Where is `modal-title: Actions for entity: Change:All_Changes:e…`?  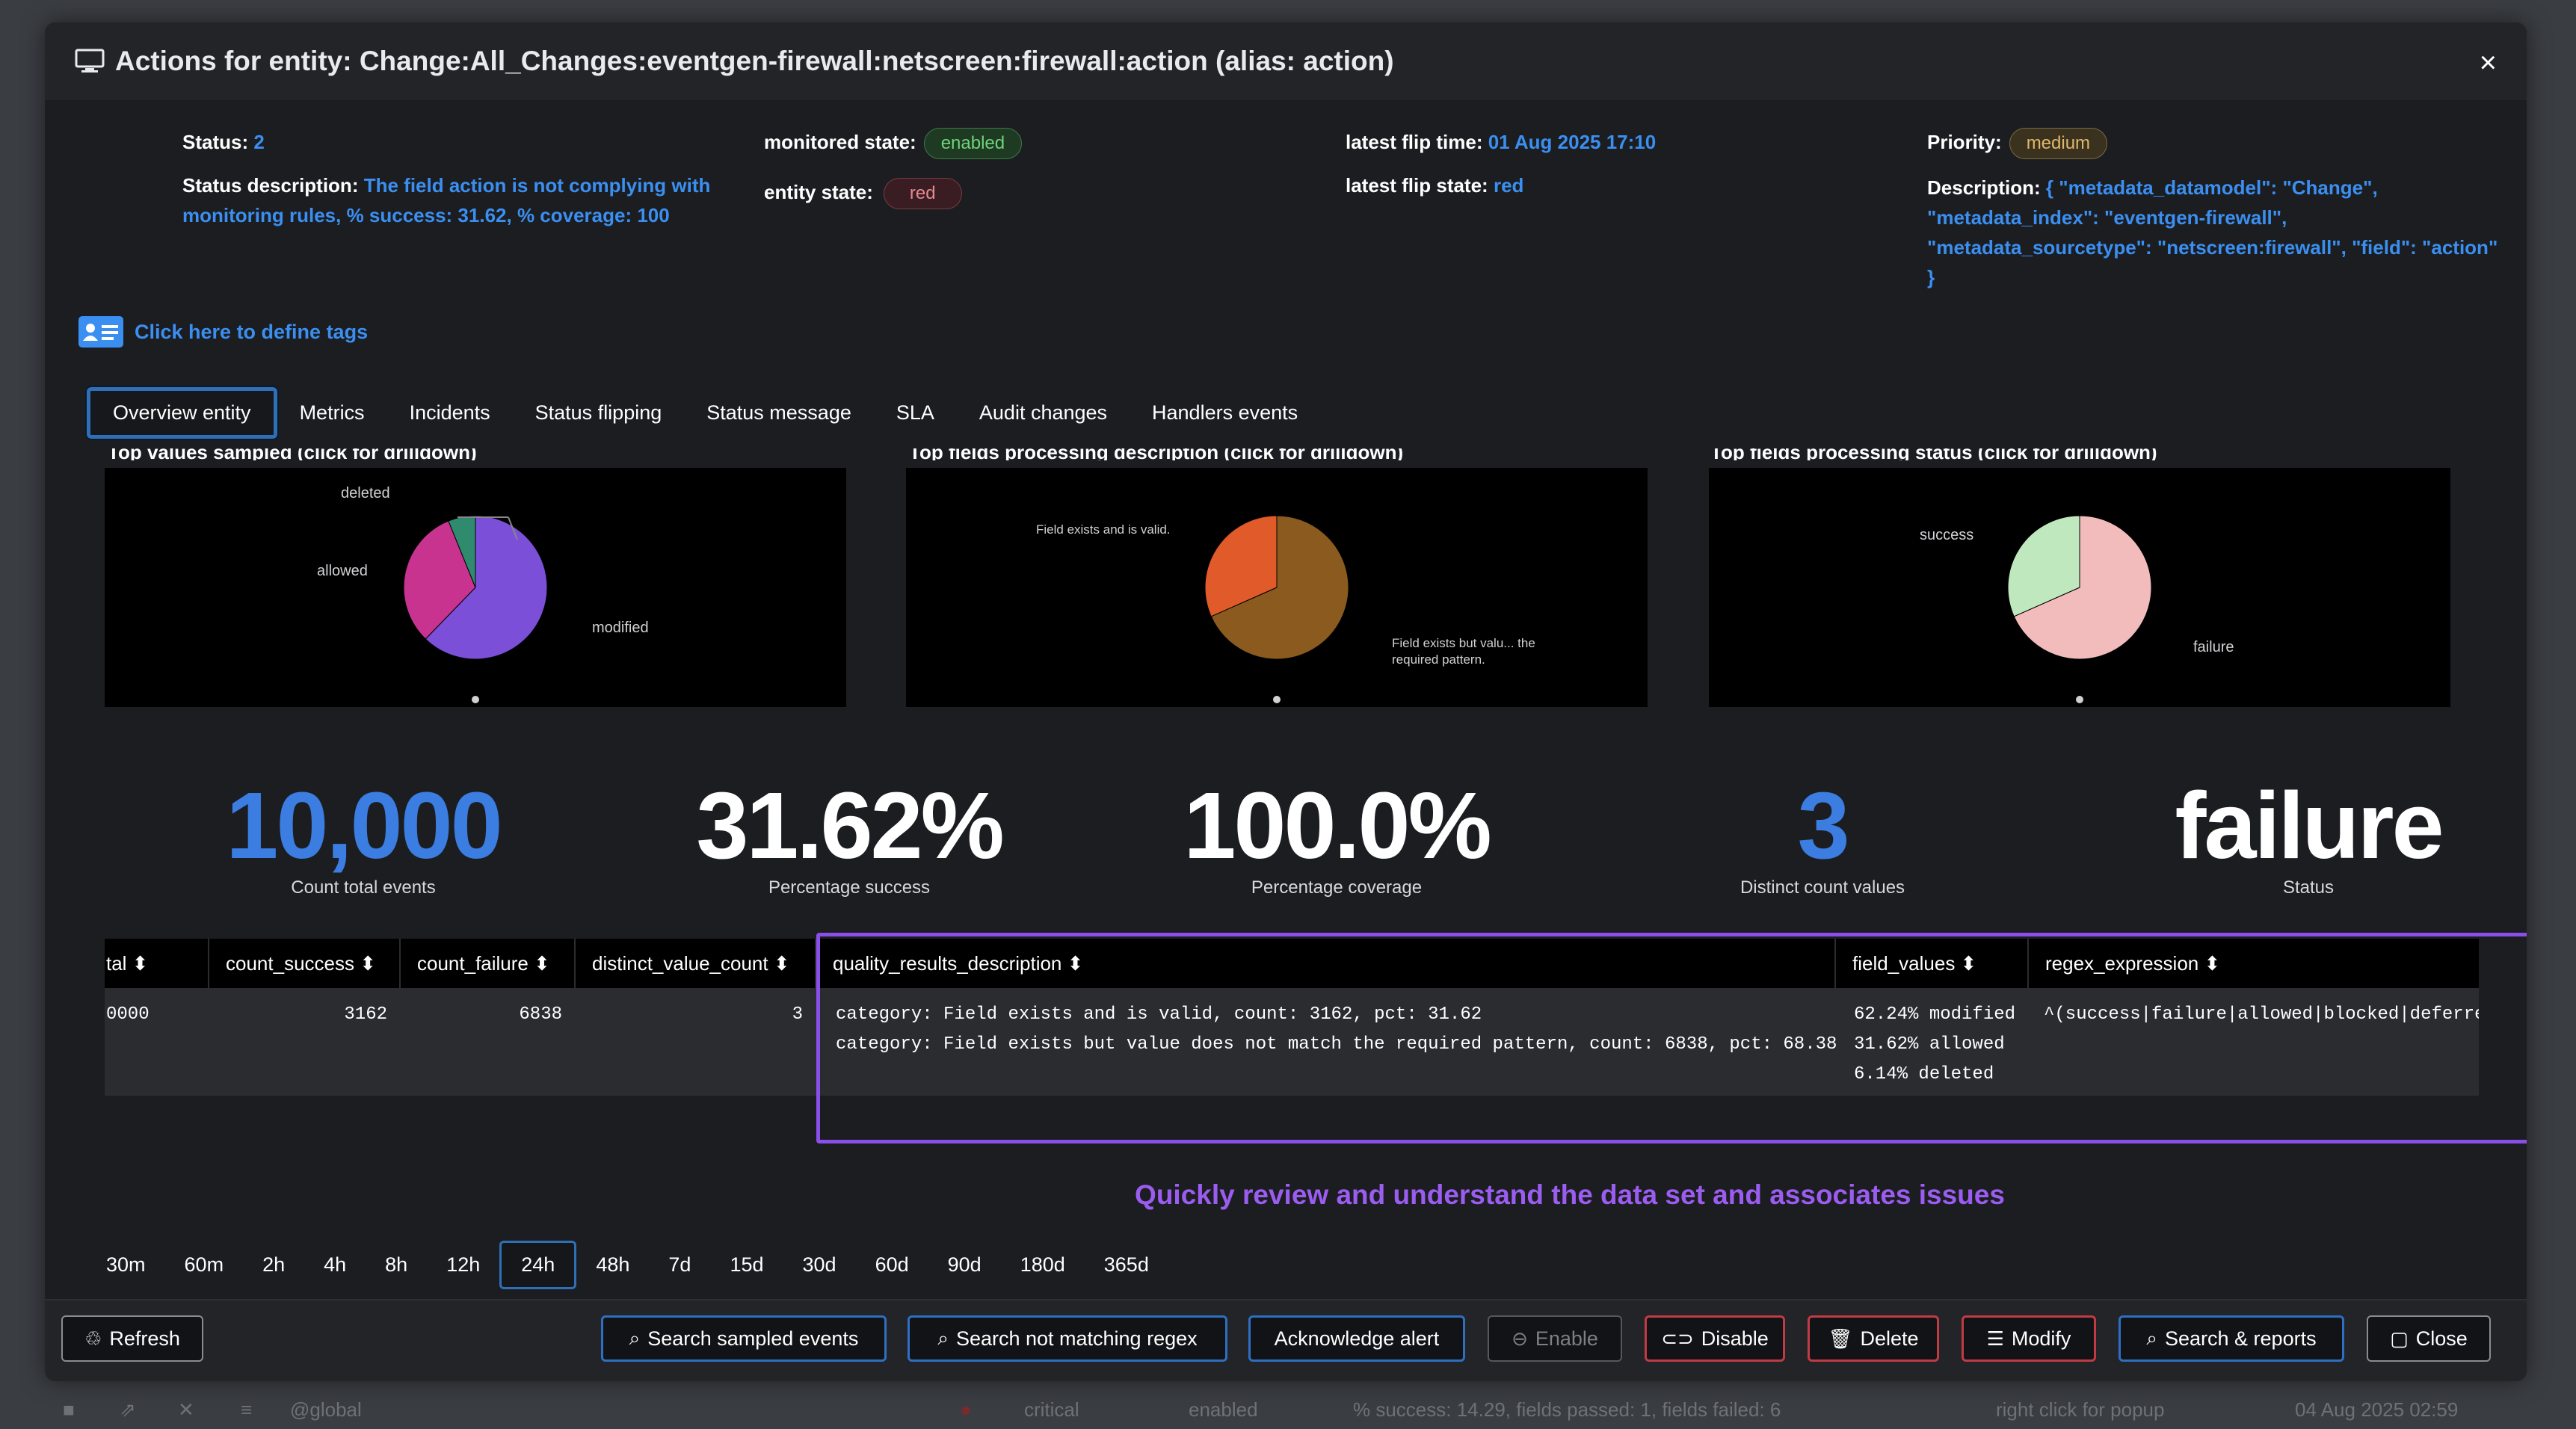
modal-title: Actions for entity: Change:All_Changes:e… is located at coordinates (754, 61).